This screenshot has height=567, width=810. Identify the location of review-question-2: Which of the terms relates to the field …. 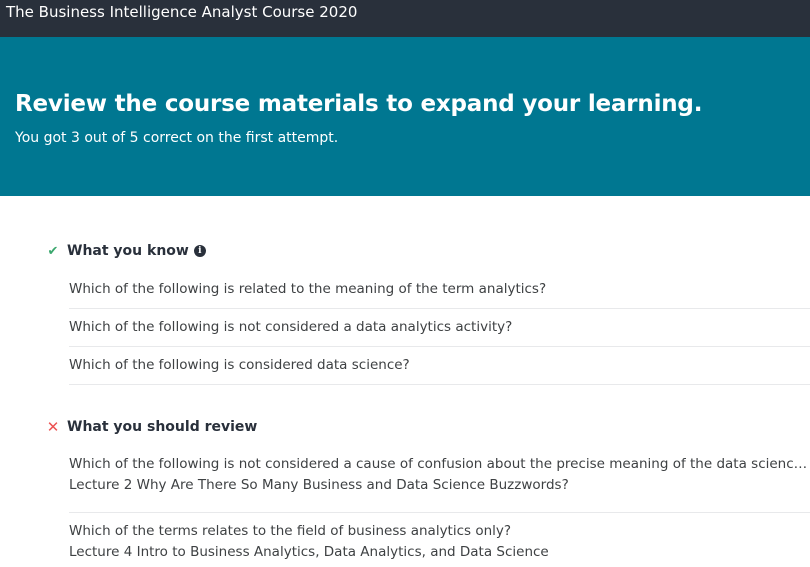
(439, 531).